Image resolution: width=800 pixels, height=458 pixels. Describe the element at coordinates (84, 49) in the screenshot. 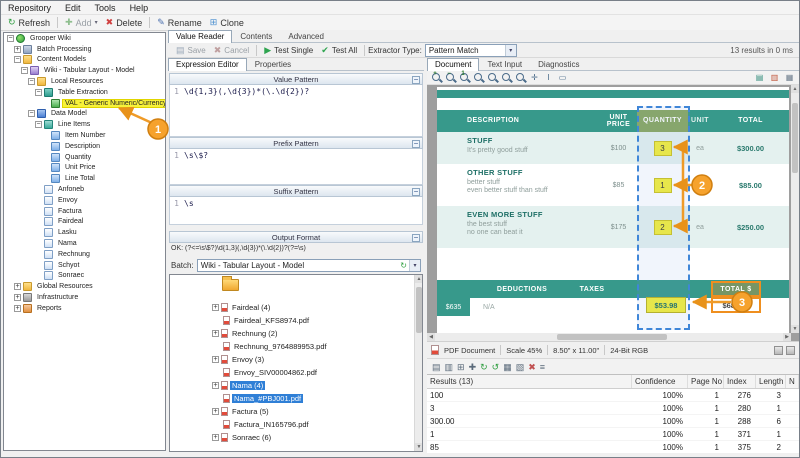

I see `tree-item-batch-processing: + Batch Processing` at that location.